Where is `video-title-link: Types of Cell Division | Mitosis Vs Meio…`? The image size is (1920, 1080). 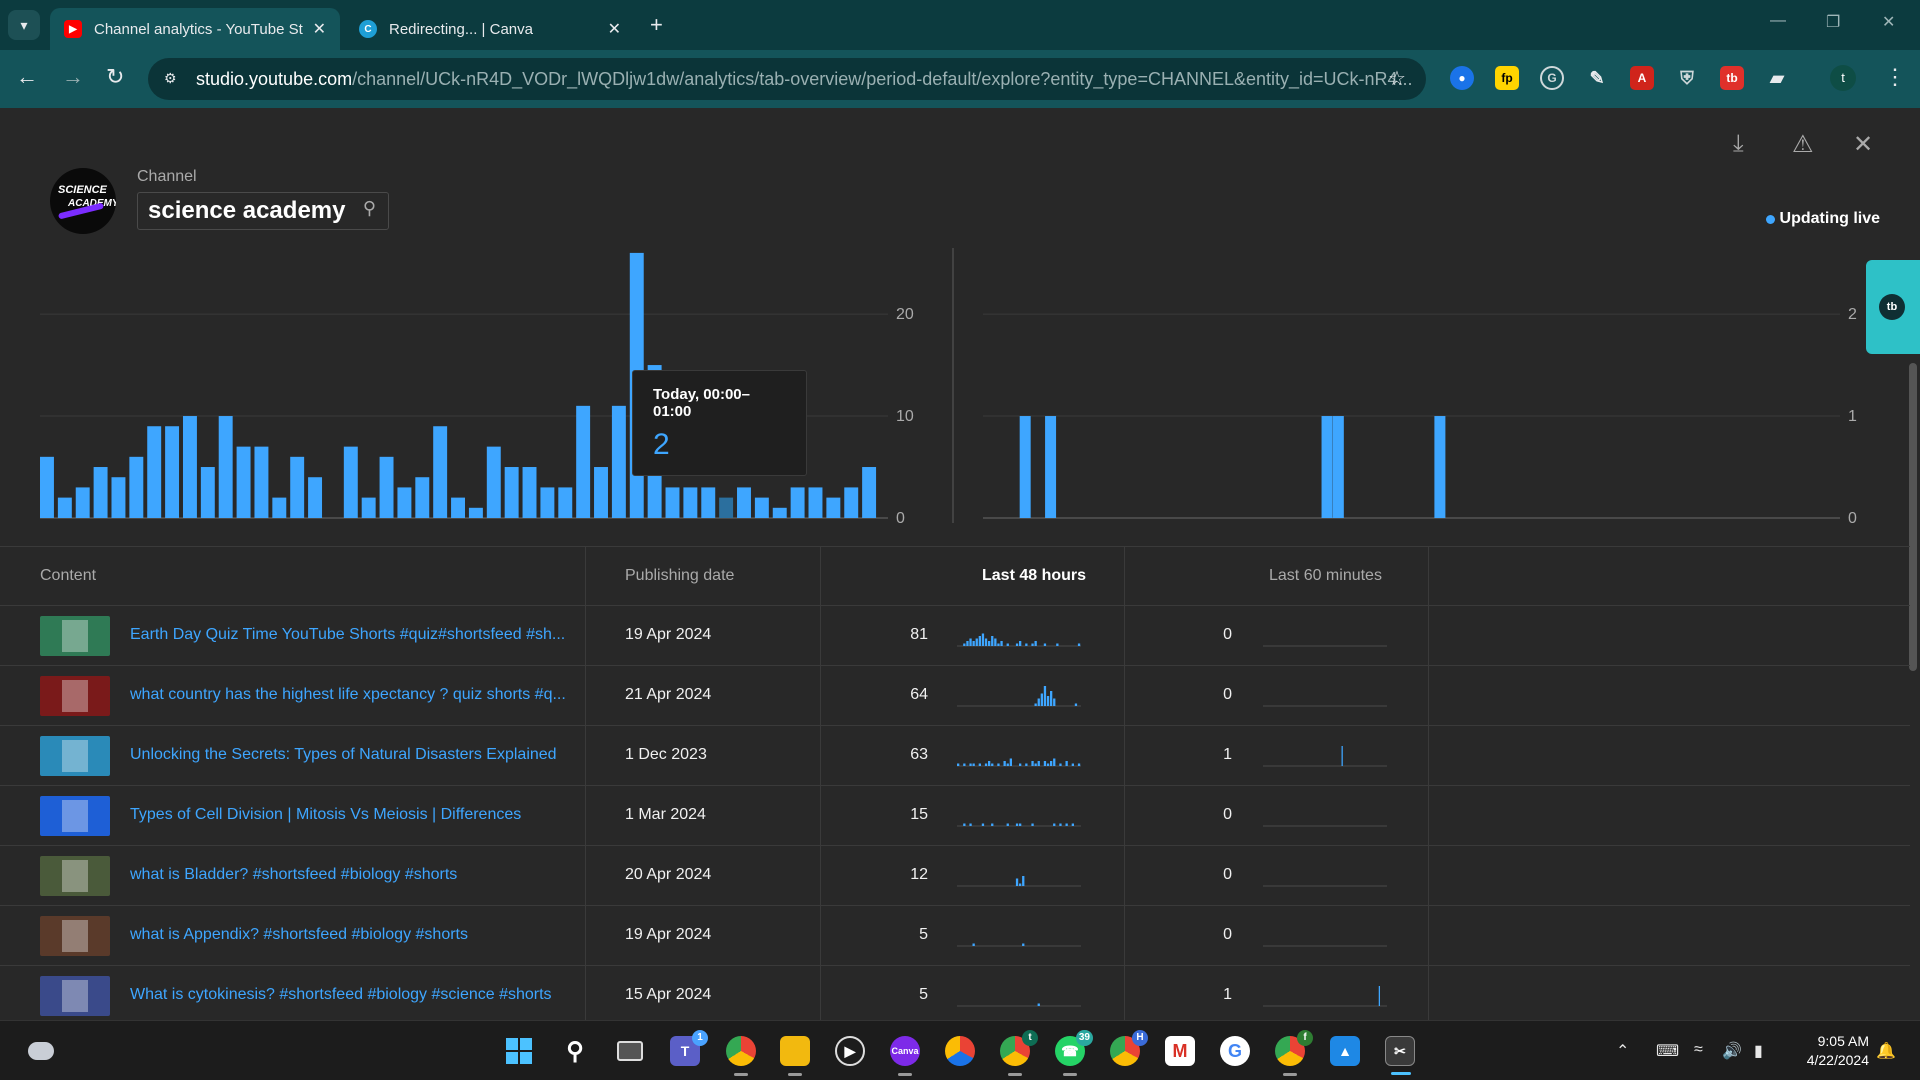 video-title-link: Types of Cell Division | Mitosis Vs Meio… is located at coordinates (353, 815).